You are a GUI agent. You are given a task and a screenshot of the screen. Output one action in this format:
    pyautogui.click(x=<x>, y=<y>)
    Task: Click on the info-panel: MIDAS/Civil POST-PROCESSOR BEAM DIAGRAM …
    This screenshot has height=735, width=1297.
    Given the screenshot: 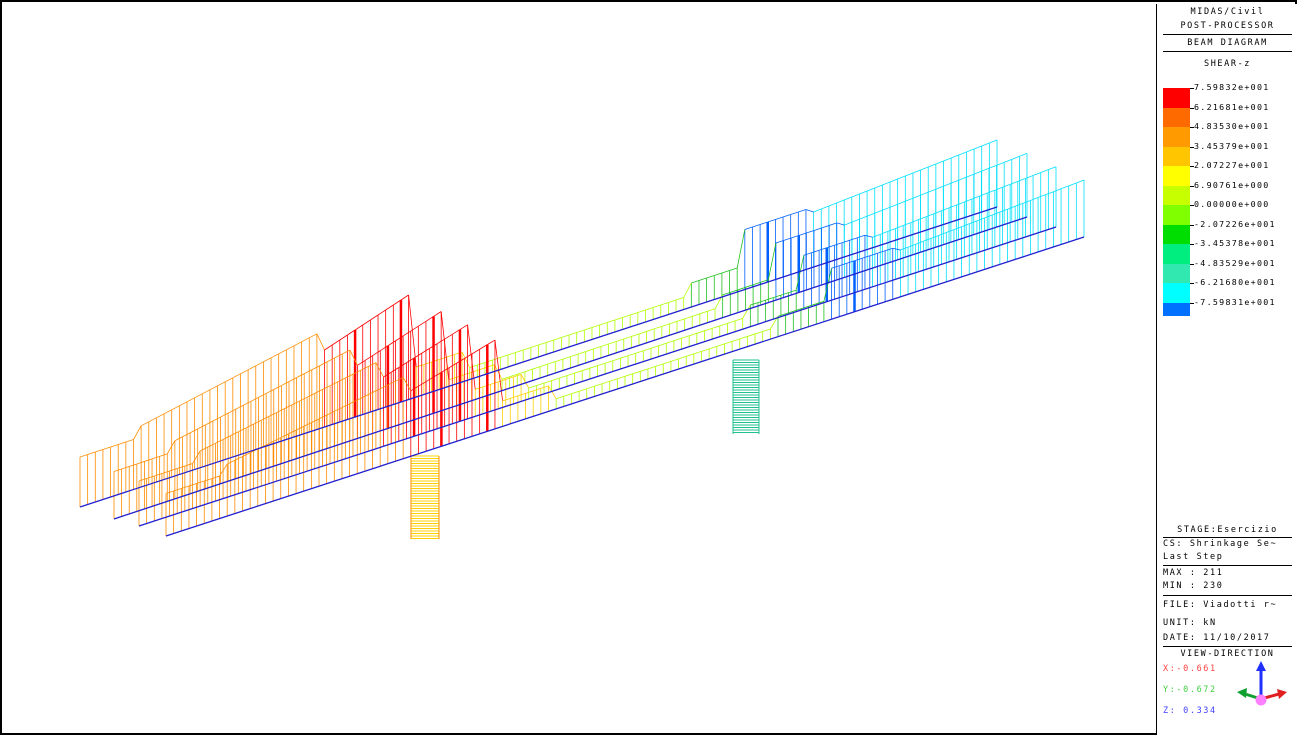 What is the action you would take?
    pyautogui.click(x=1226, y=369)
    